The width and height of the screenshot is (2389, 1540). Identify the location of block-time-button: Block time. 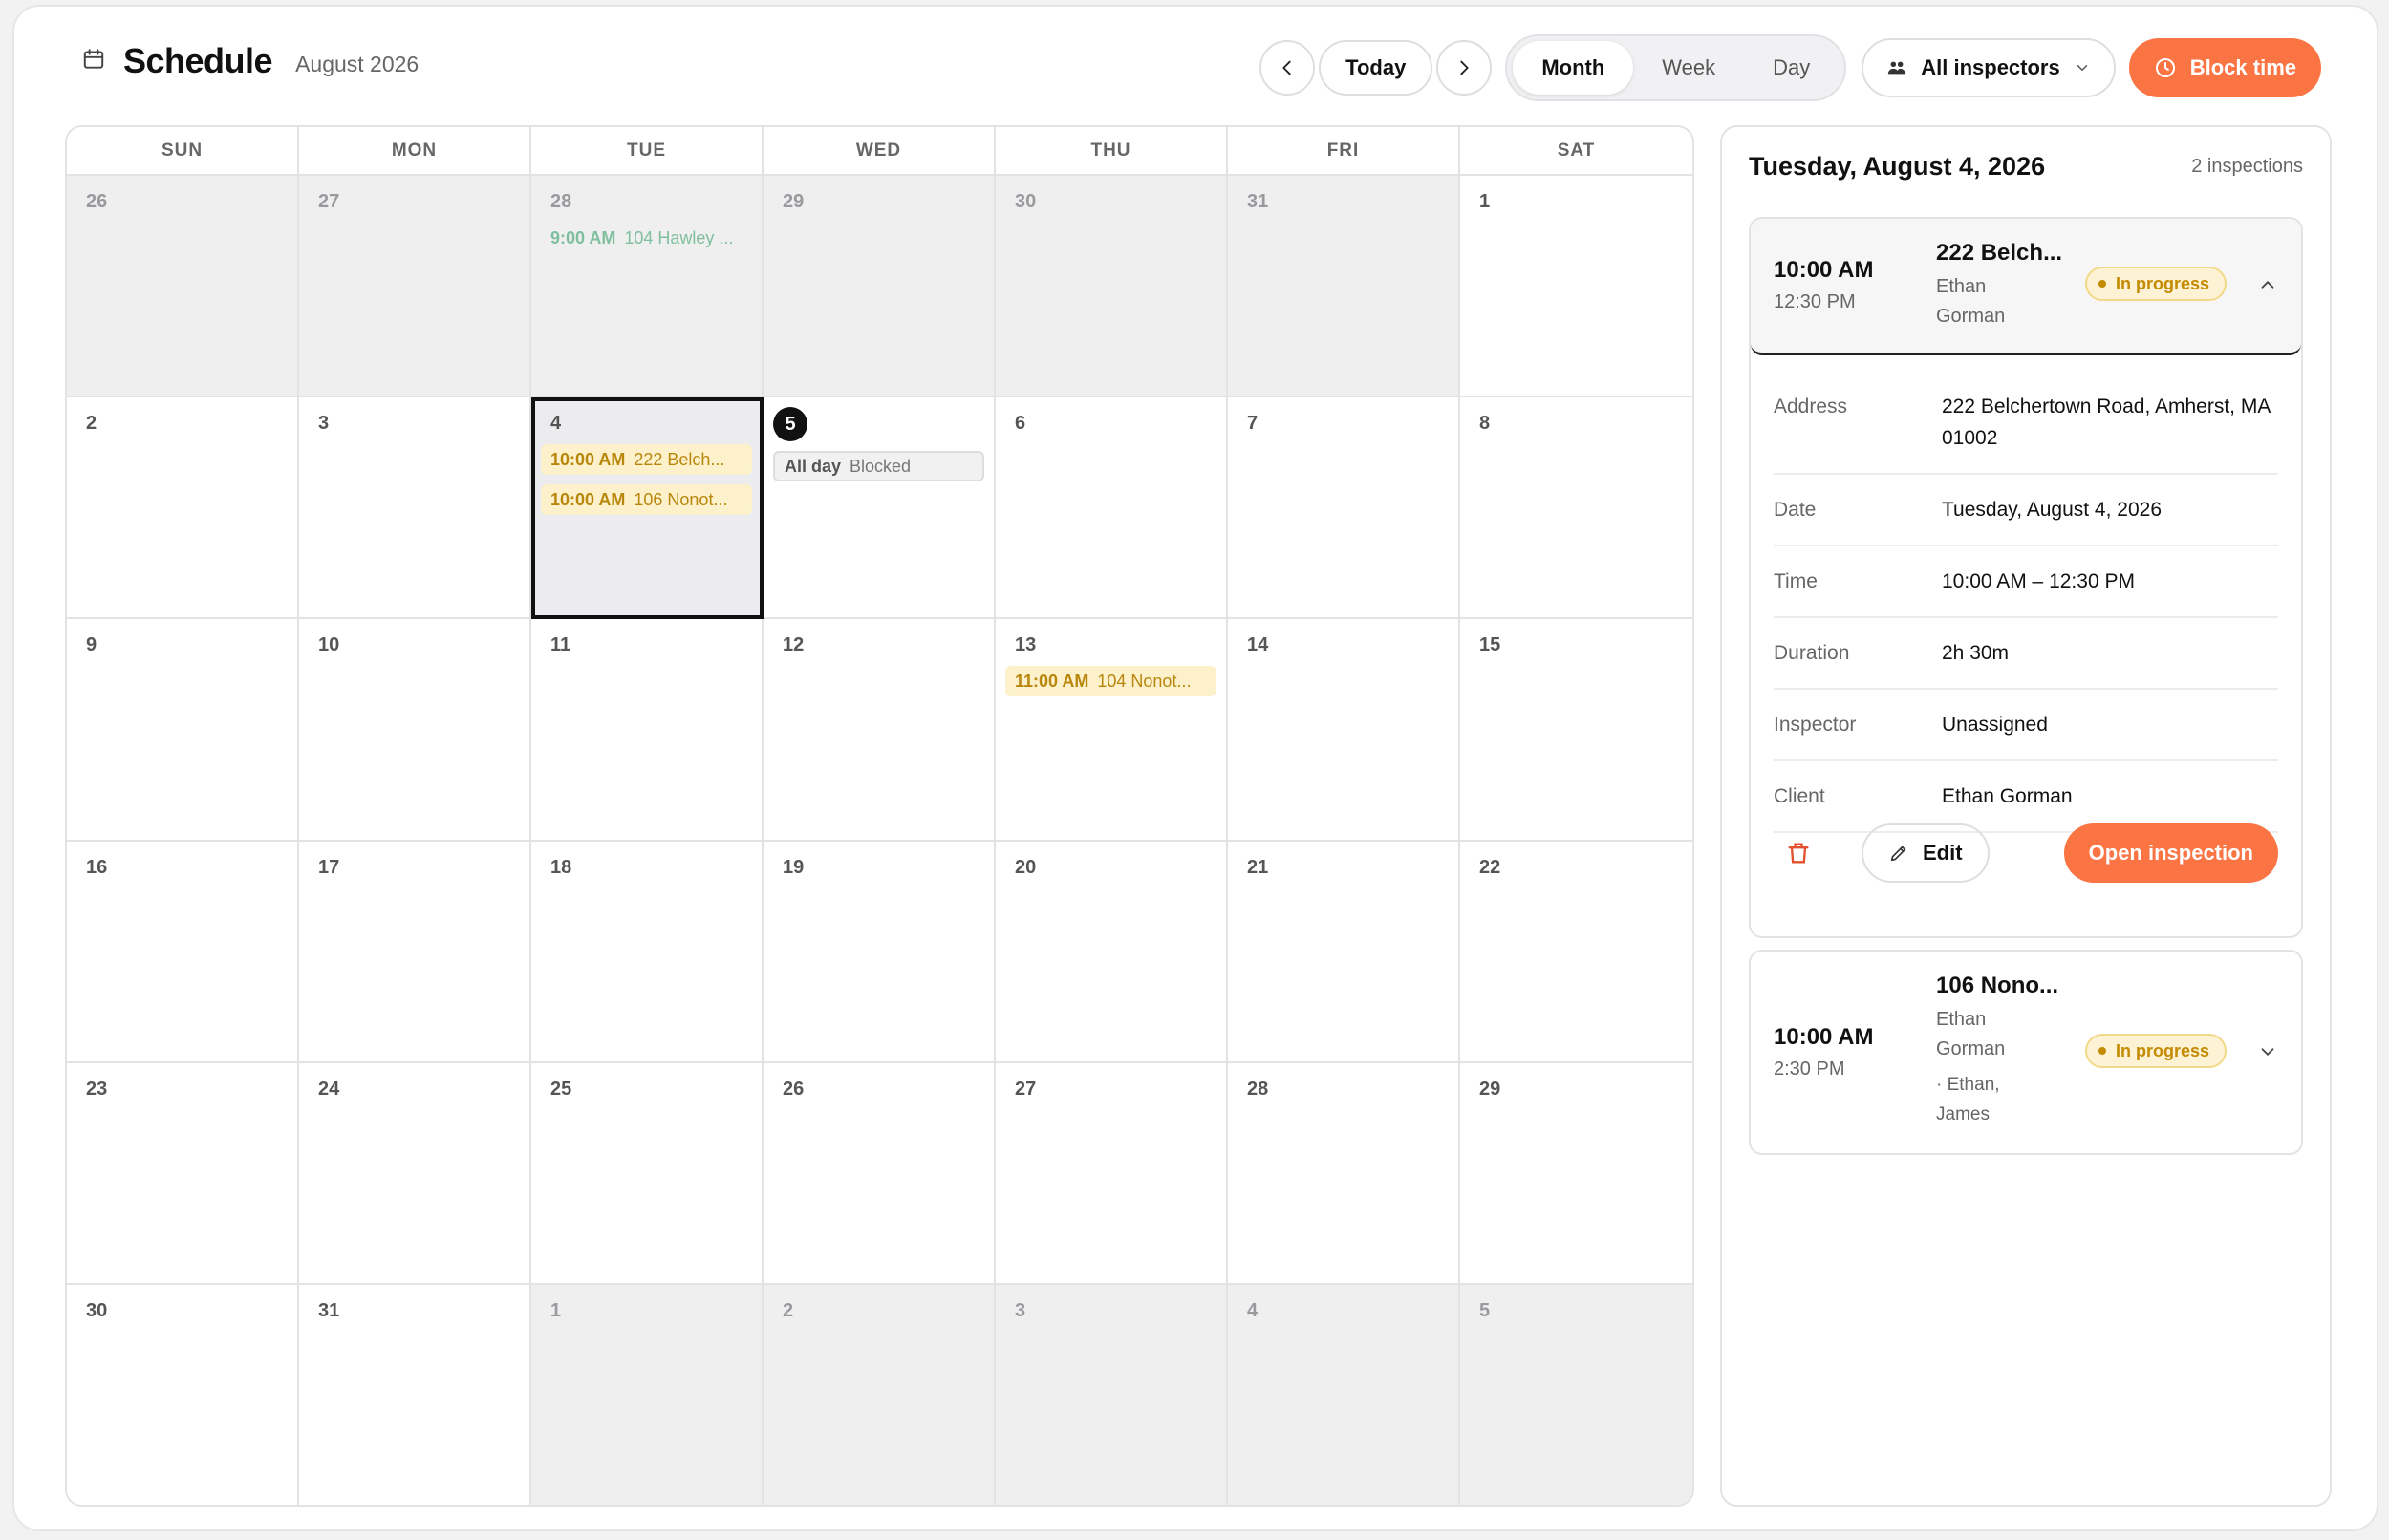
(2224, 67).